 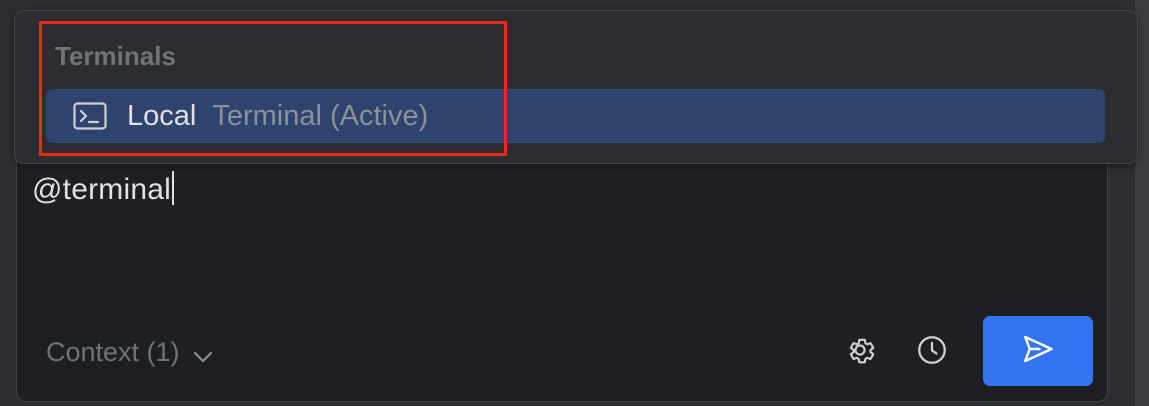 What do you see at coordinates (320, 116) in the screenshot?
I see `popup-item-sublabel: Terminal (Active)` at bounding box center [320, 116].